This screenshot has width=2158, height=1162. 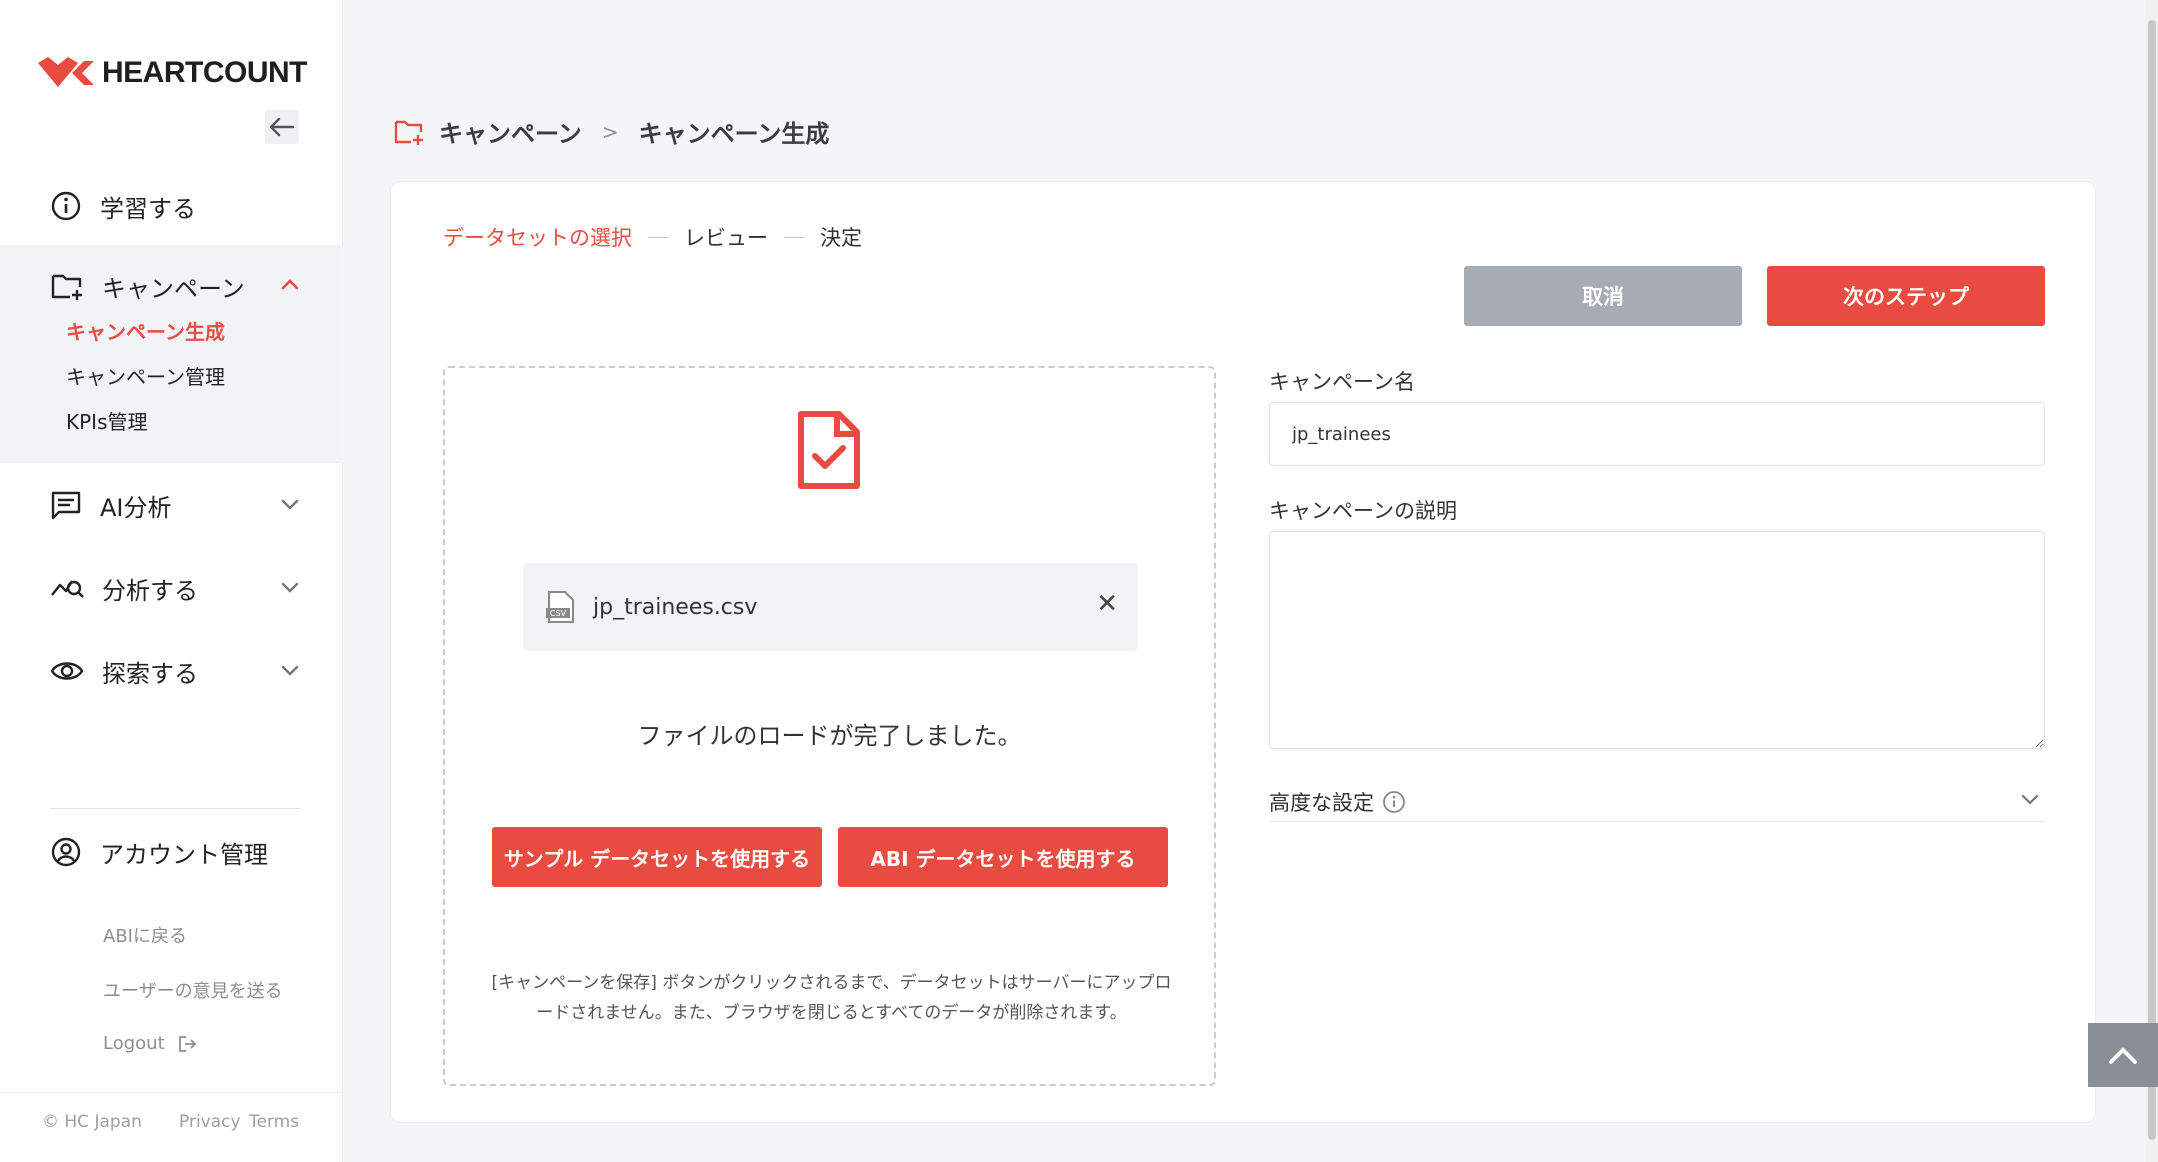 I want to click on user-circle-icon, so click(x=66, y=852).